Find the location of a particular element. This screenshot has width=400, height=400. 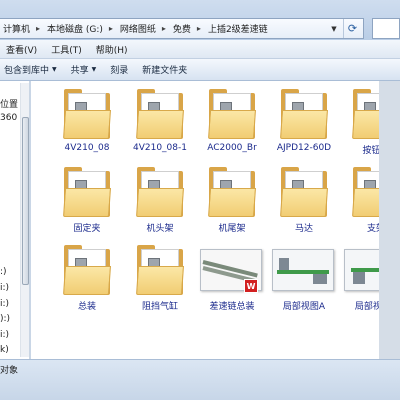

solidworks-file-icon: W is located at coordinates (232, 270).